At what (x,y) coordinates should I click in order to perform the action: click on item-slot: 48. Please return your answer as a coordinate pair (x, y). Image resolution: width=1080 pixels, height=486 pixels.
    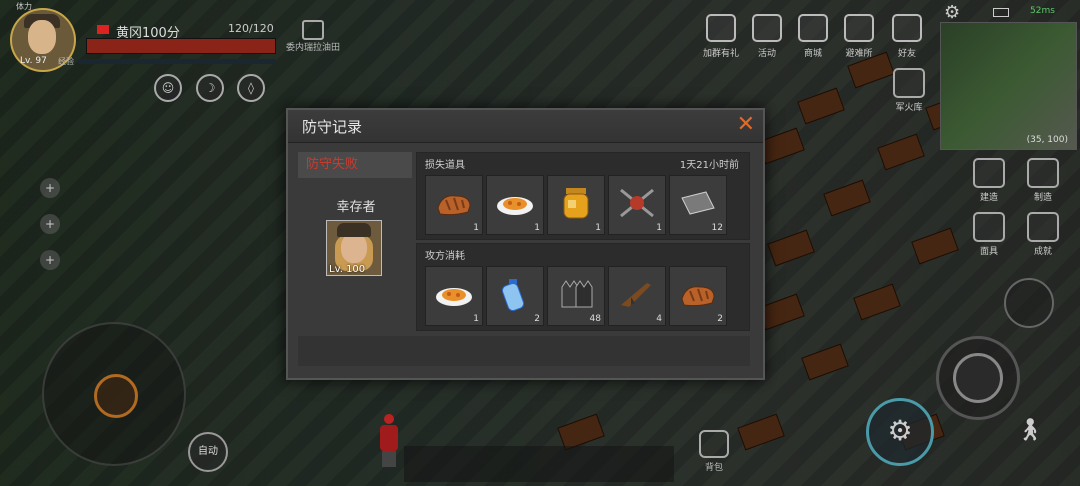
    Looking at the image, I should click on (576, 296).